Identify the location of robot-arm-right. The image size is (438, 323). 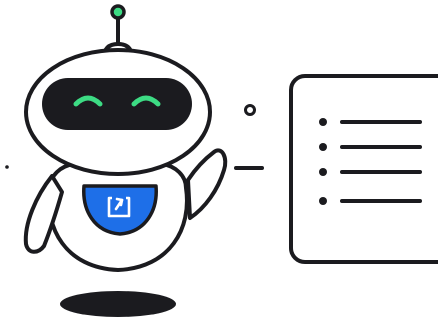
(207, 184).